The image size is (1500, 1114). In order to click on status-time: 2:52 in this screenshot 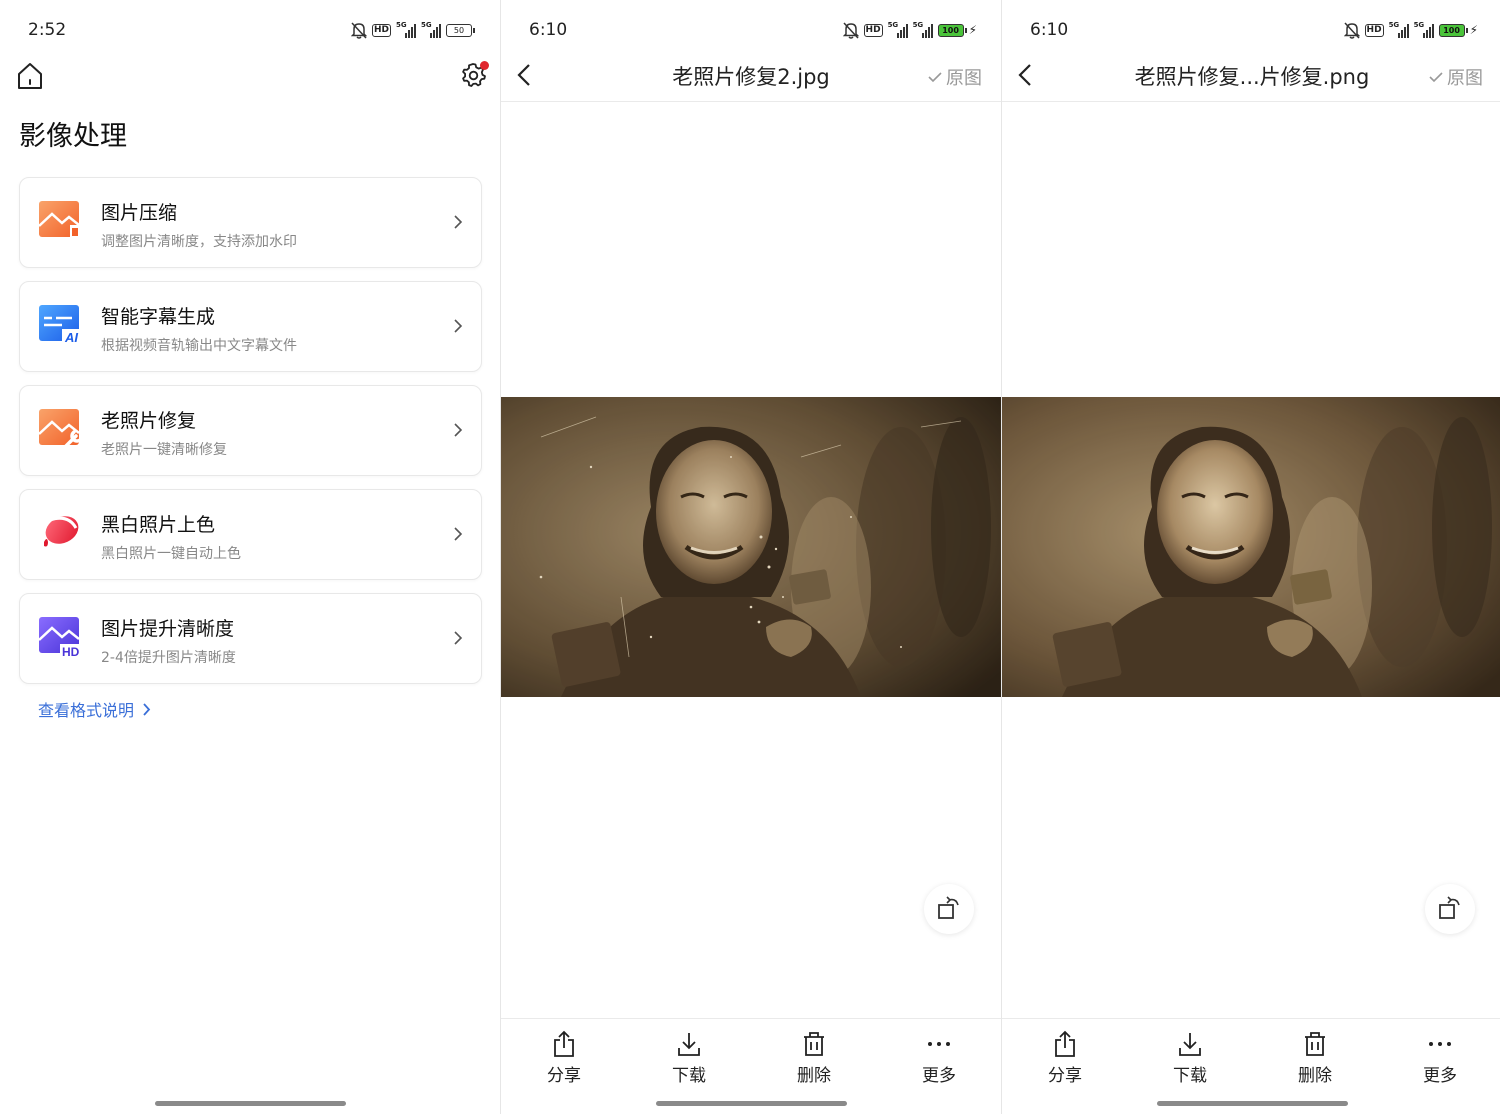, I will do `click(47, 30)`.